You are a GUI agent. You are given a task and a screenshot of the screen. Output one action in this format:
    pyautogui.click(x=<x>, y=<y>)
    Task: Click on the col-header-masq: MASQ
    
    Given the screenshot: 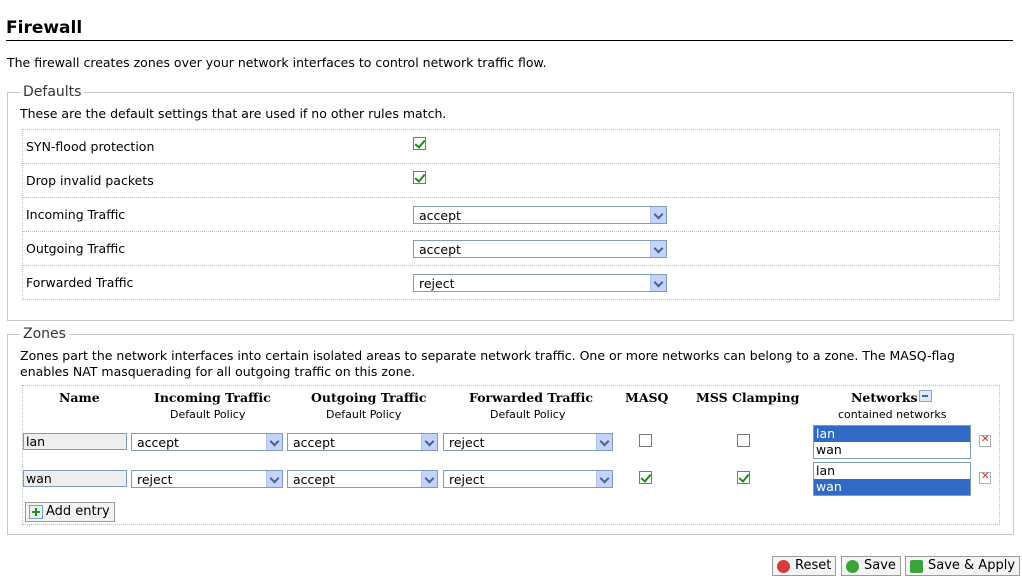 What is the action you would take?
    pyautogui.click(x=647, y=397)
    